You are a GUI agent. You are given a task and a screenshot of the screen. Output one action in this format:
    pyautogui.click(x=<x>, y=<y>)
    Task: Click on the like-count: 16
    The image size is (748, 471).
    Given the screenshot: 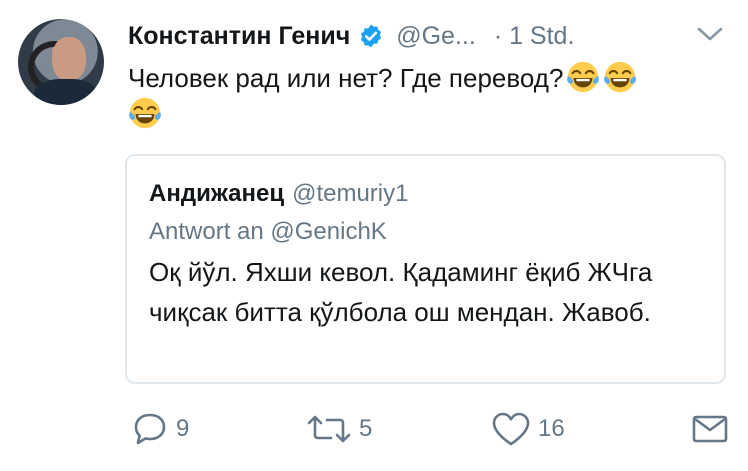 What is the action you would take?
    pyautogui.click(x=551, y=428)
    